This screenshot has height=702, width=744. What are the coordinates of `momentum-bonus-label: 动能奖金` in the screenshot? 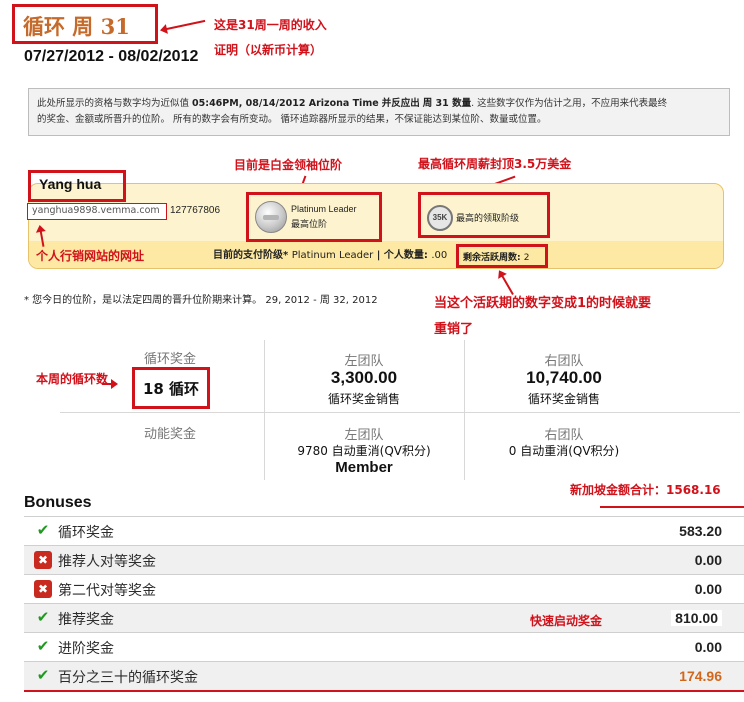 It's located at (169, 434).